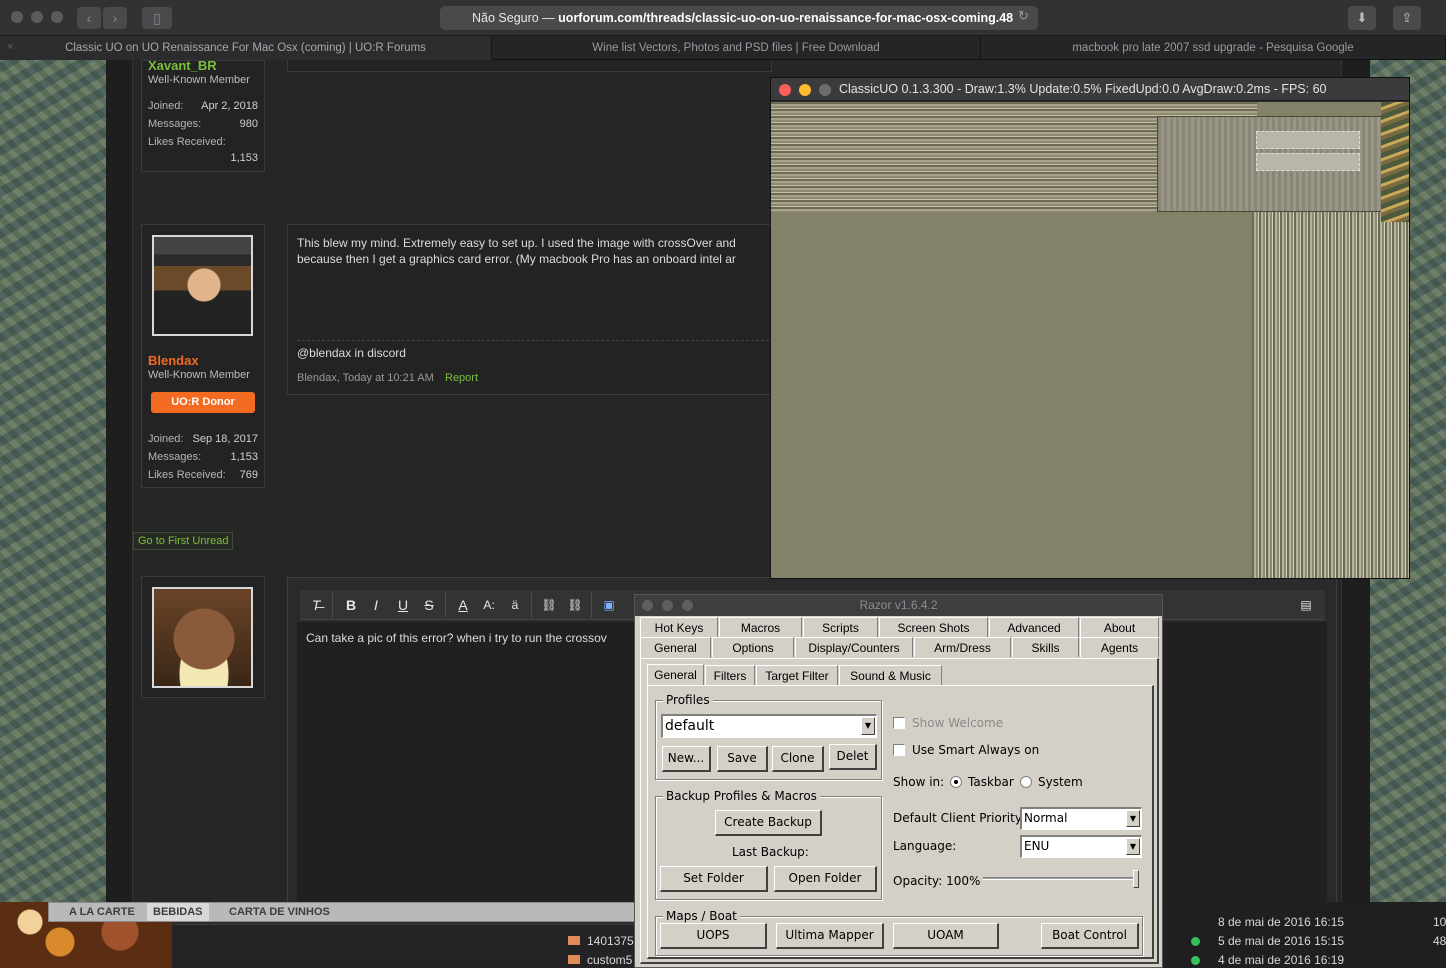  I want to click on account-field, so click(1308, 140).